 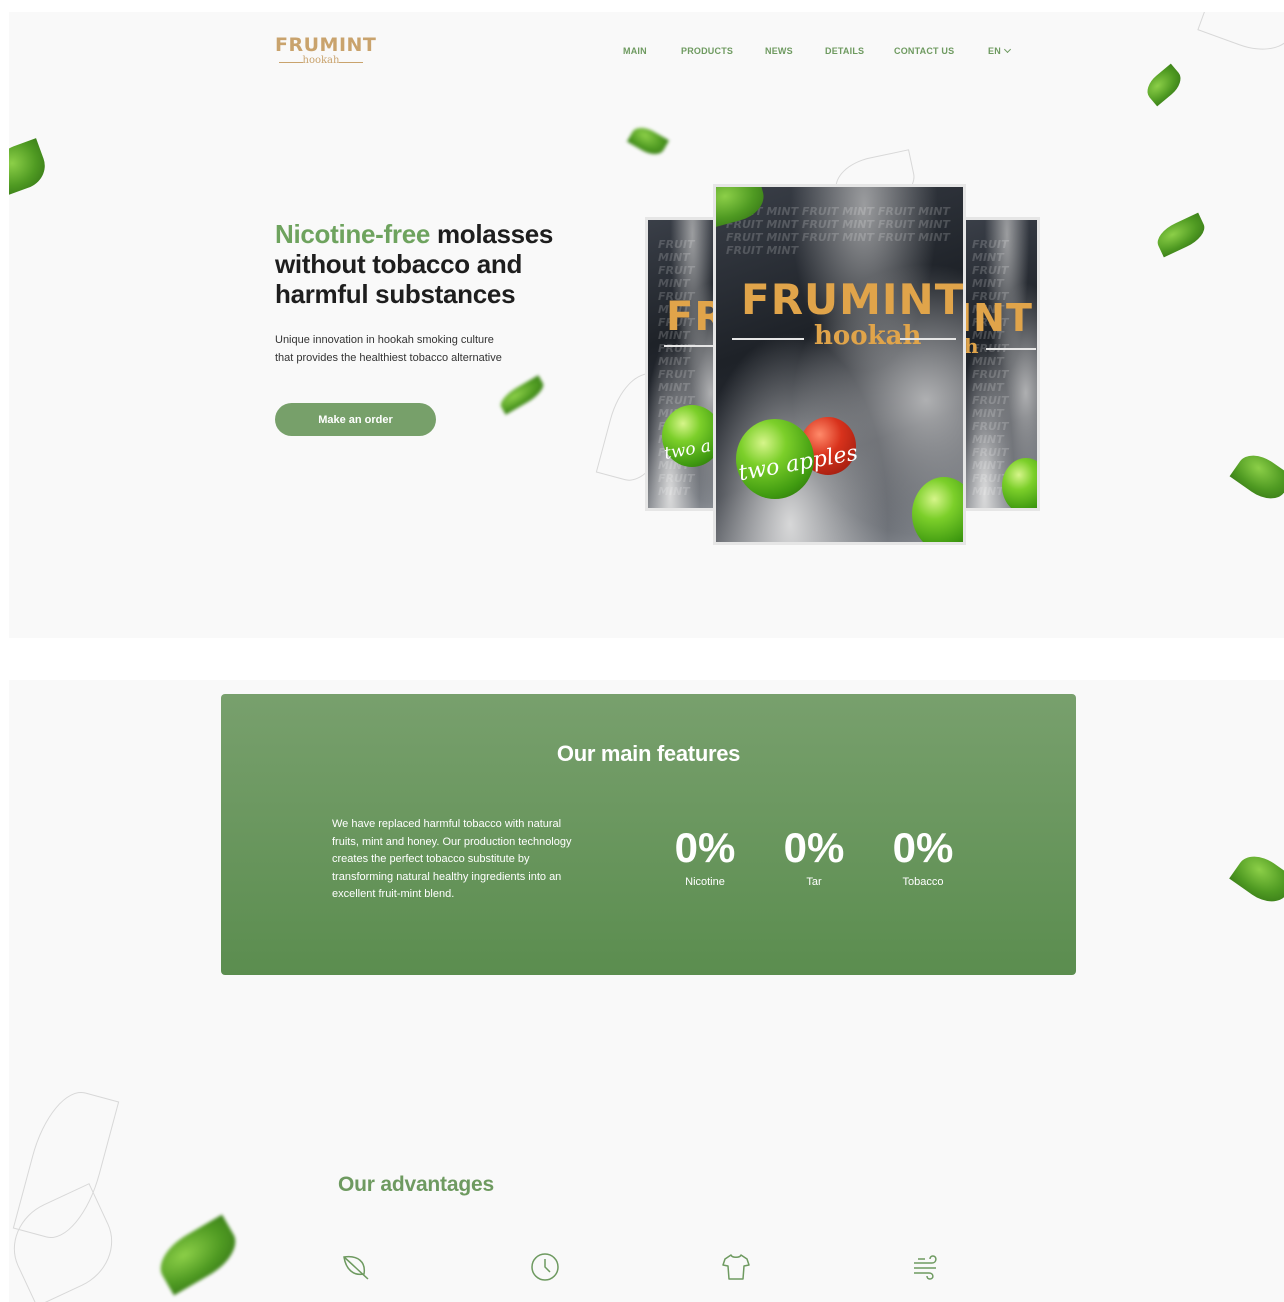 I want to click on pack-sub: h, so click(x=971, y=346).